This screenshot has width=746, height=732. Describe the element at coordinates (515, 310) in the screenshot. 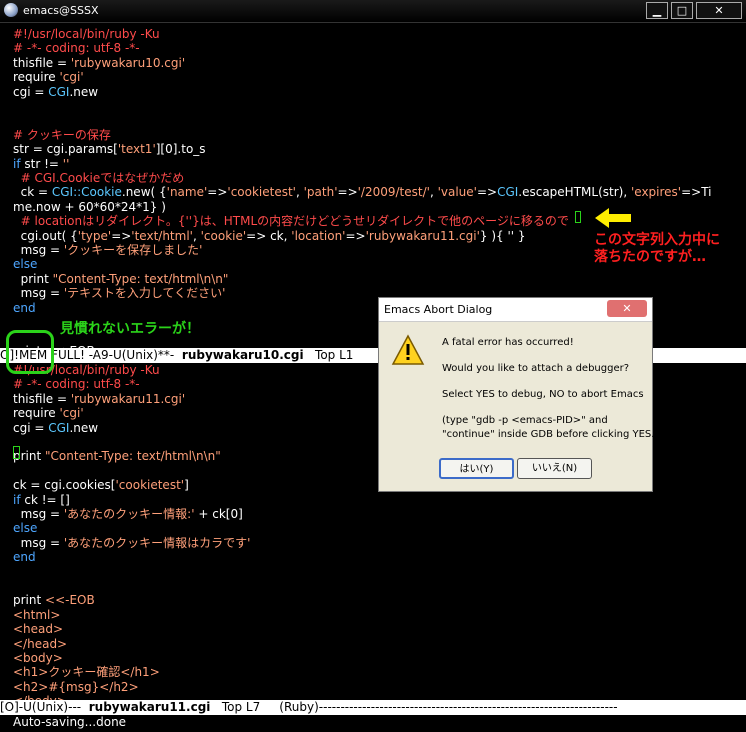

I see `dialog-title-bar: Emacs Abort Dialog ✕` at that location.